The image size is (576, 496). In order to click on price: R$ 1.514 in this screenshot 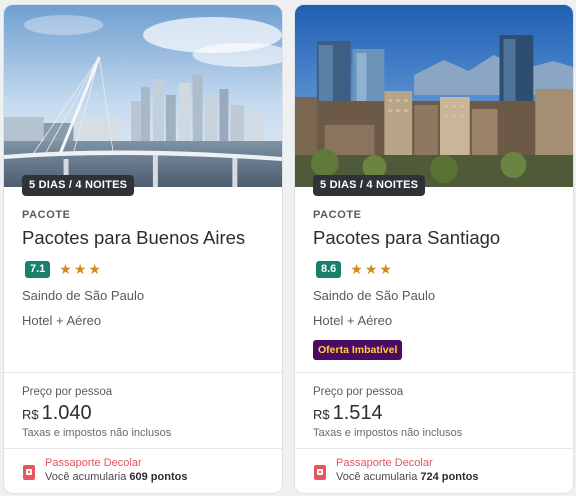, I will do `click(348, 413)`.